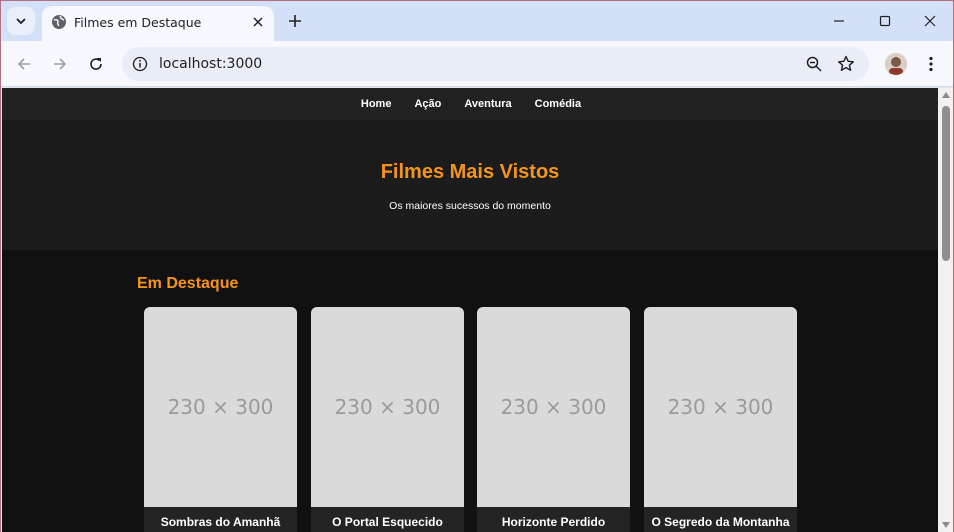 This screenshot has height=532, width=954. I want to click on movie-card: 230 × 300 O Portal Esquecido, so click(387, 419).